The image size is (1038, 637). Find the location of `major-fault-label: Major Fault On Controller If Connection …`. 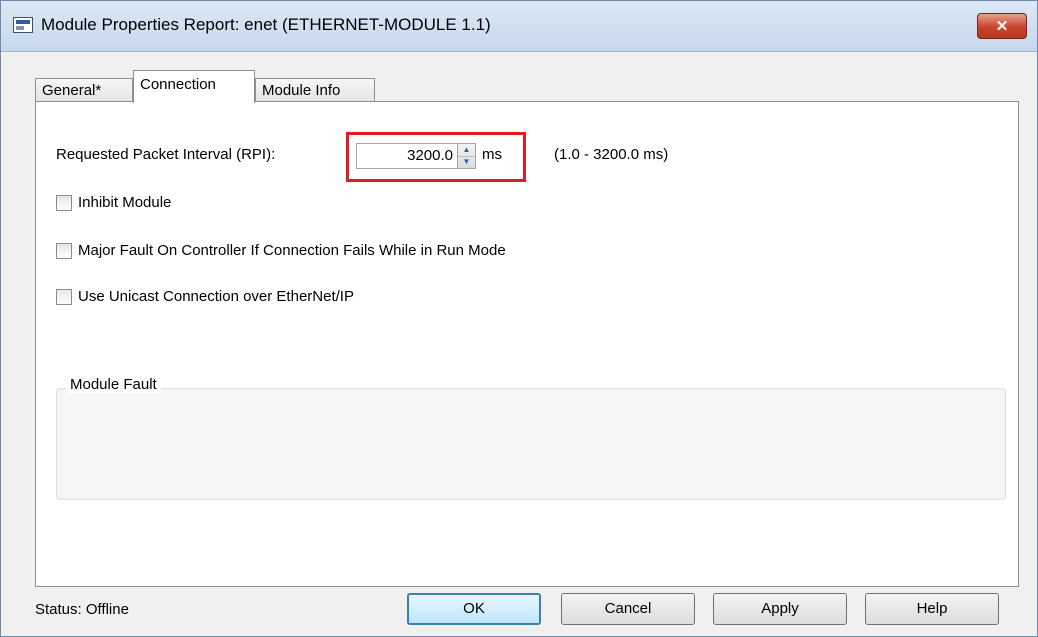

major-fault-label: Major Fault On Controller If Connection … is located at coordinates (292, 250).